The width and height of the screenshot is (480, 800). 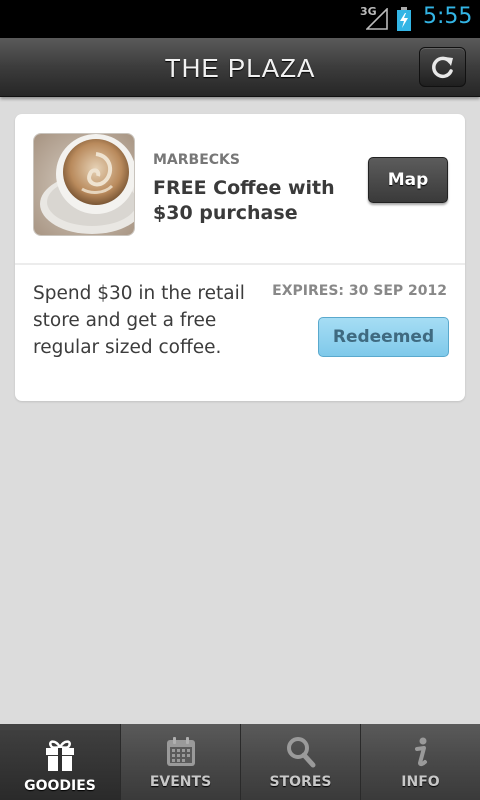 What do you see at coordinates (60, 786) in the screenshot?
I see `tab-label: GOODIES` at bounding box center [60, 786].